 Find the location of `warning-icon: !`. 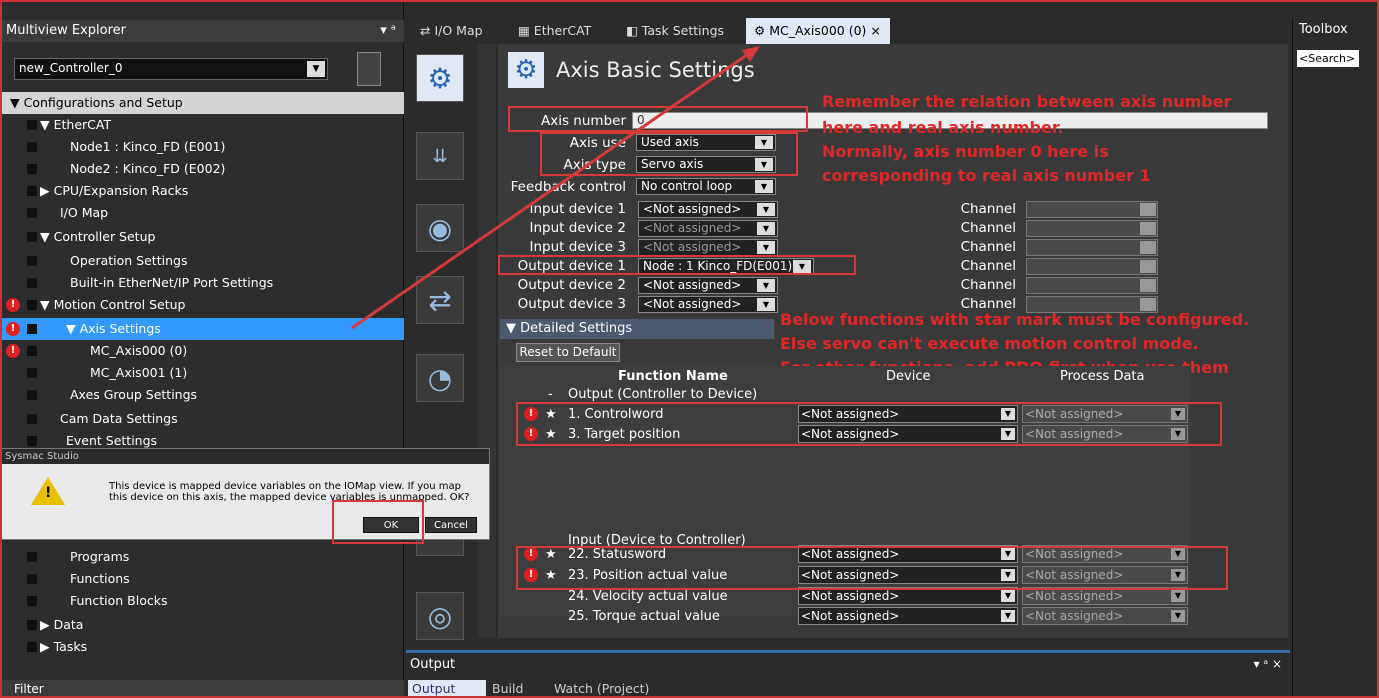

warning-icon: ! is located at coordinates (48, 491).